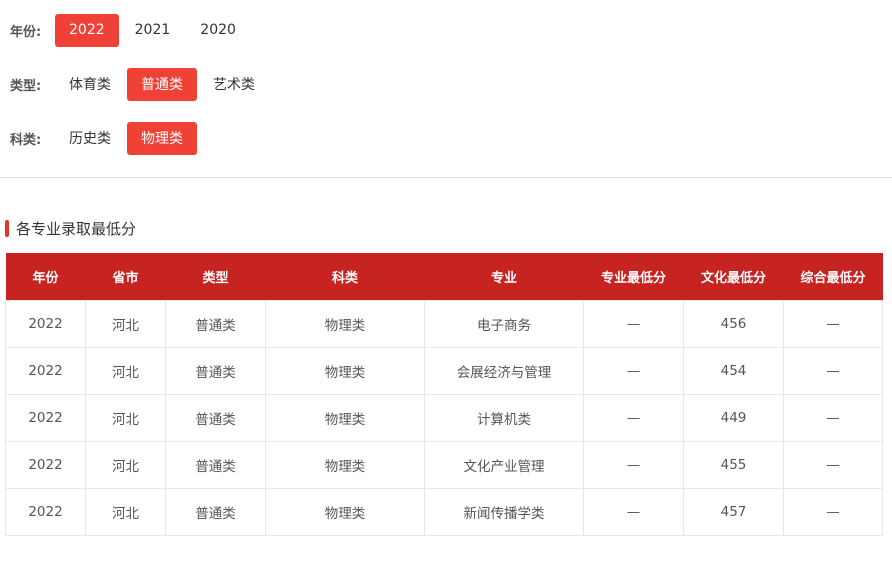  What do you see at coordinates (733, 371) in the screenshot?
I see `cell-culture-min-score: 454` at bounding box center [733, 371].